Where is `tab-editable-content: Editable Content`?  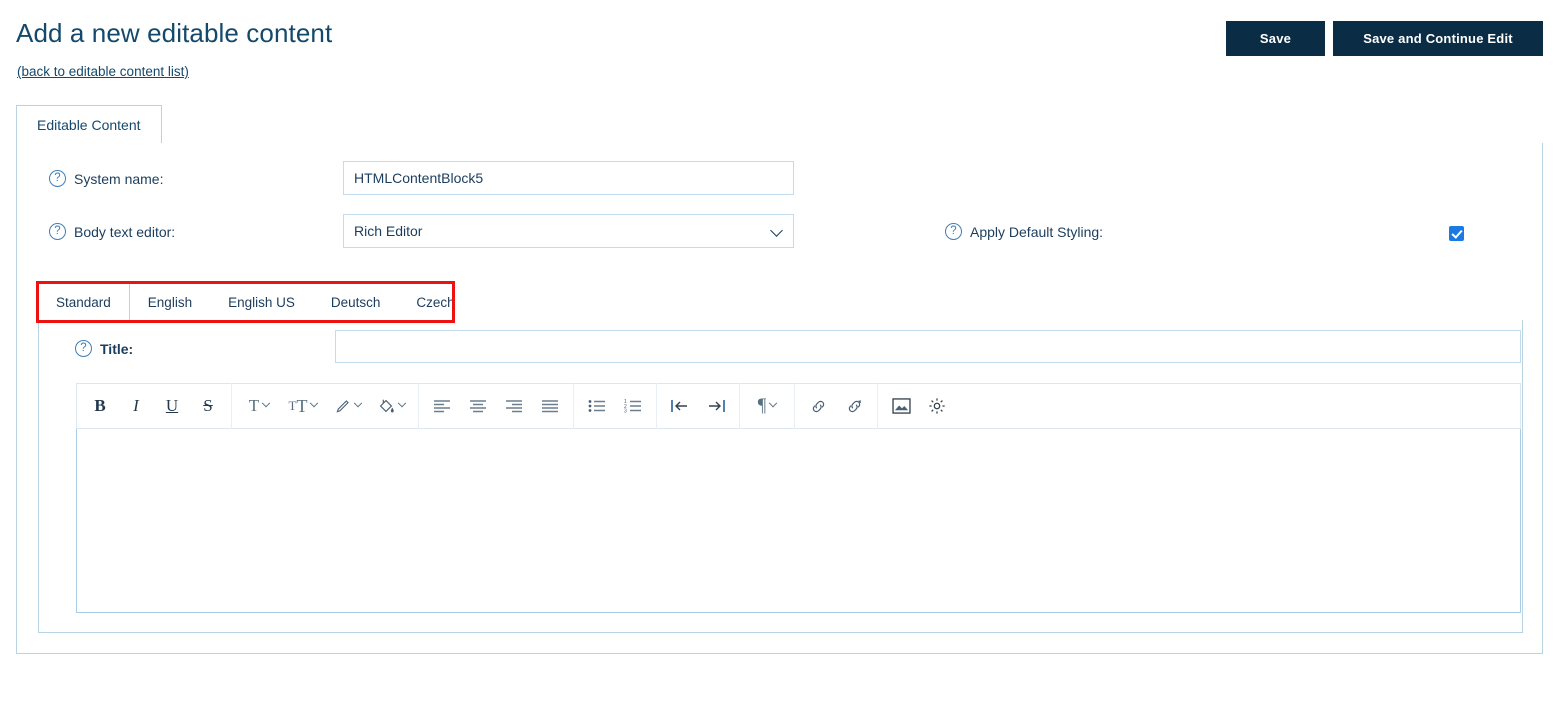 tab-editable-content: Editable Content is located at coordinates (89, 124).